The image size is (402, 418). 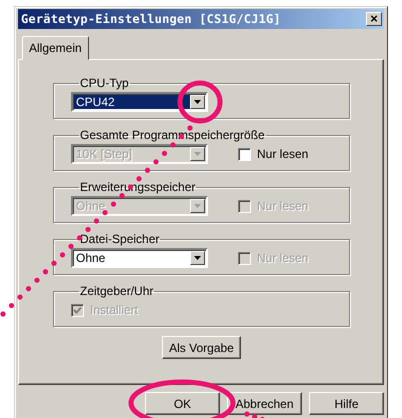 What do you see at coordinates (137, 187) in the screenshot?
I see `group-title: Erweiterungsspeicher` at bounding box center [137, 187].